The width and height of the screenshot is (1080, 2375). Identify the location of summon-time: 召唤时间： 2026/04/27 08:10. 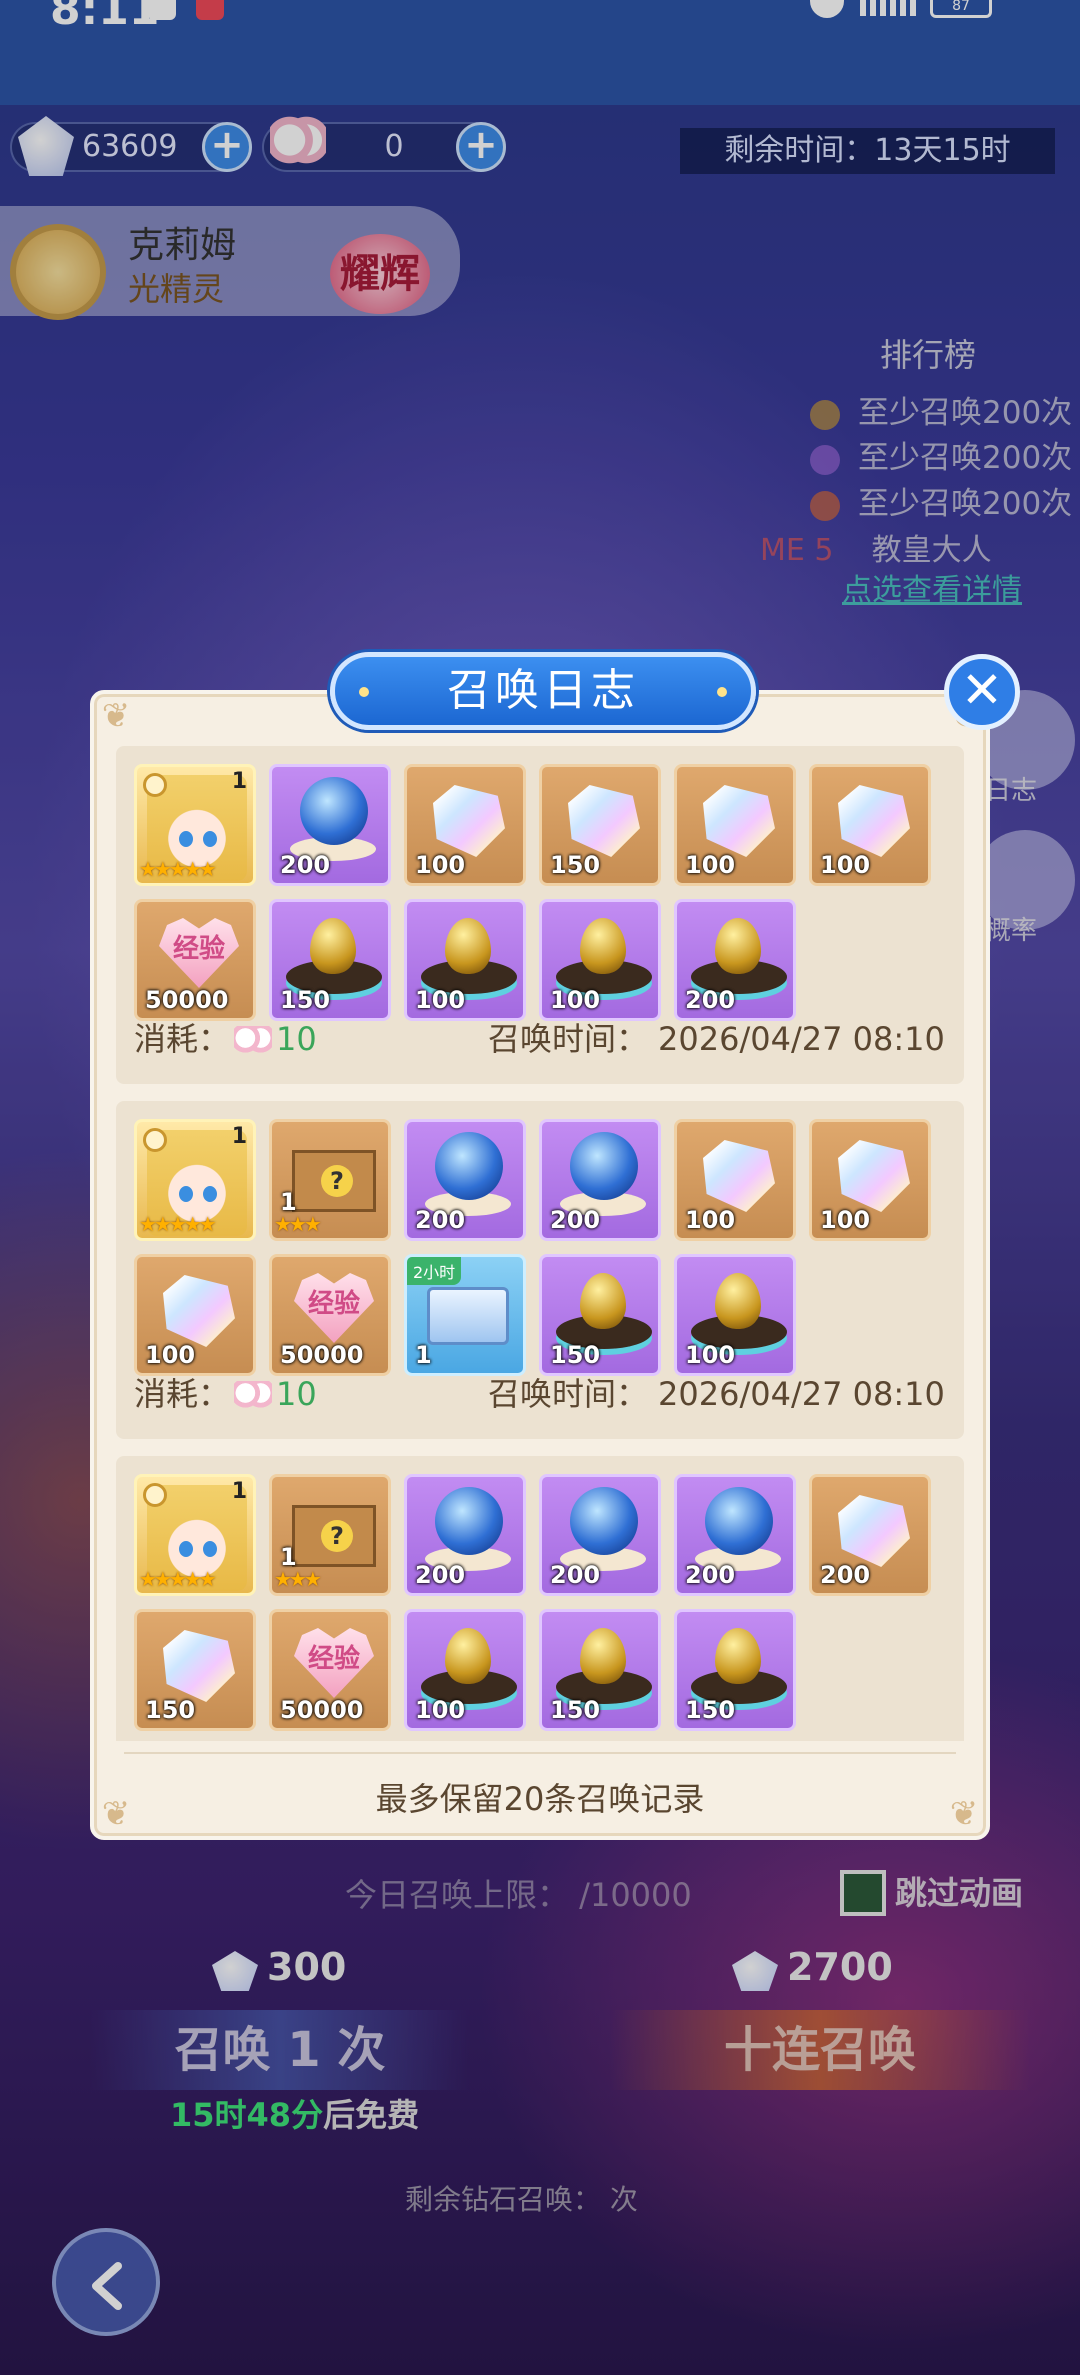
(716, 1037).